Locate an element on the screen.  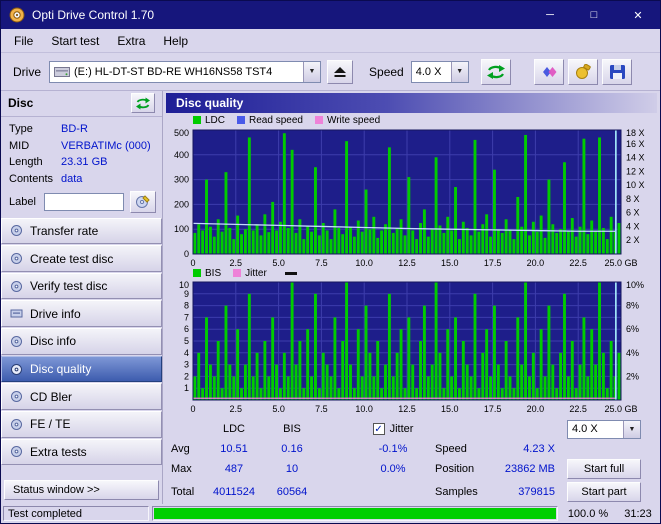
speed-value: 4.0 X is located at coordinates (428, 71).